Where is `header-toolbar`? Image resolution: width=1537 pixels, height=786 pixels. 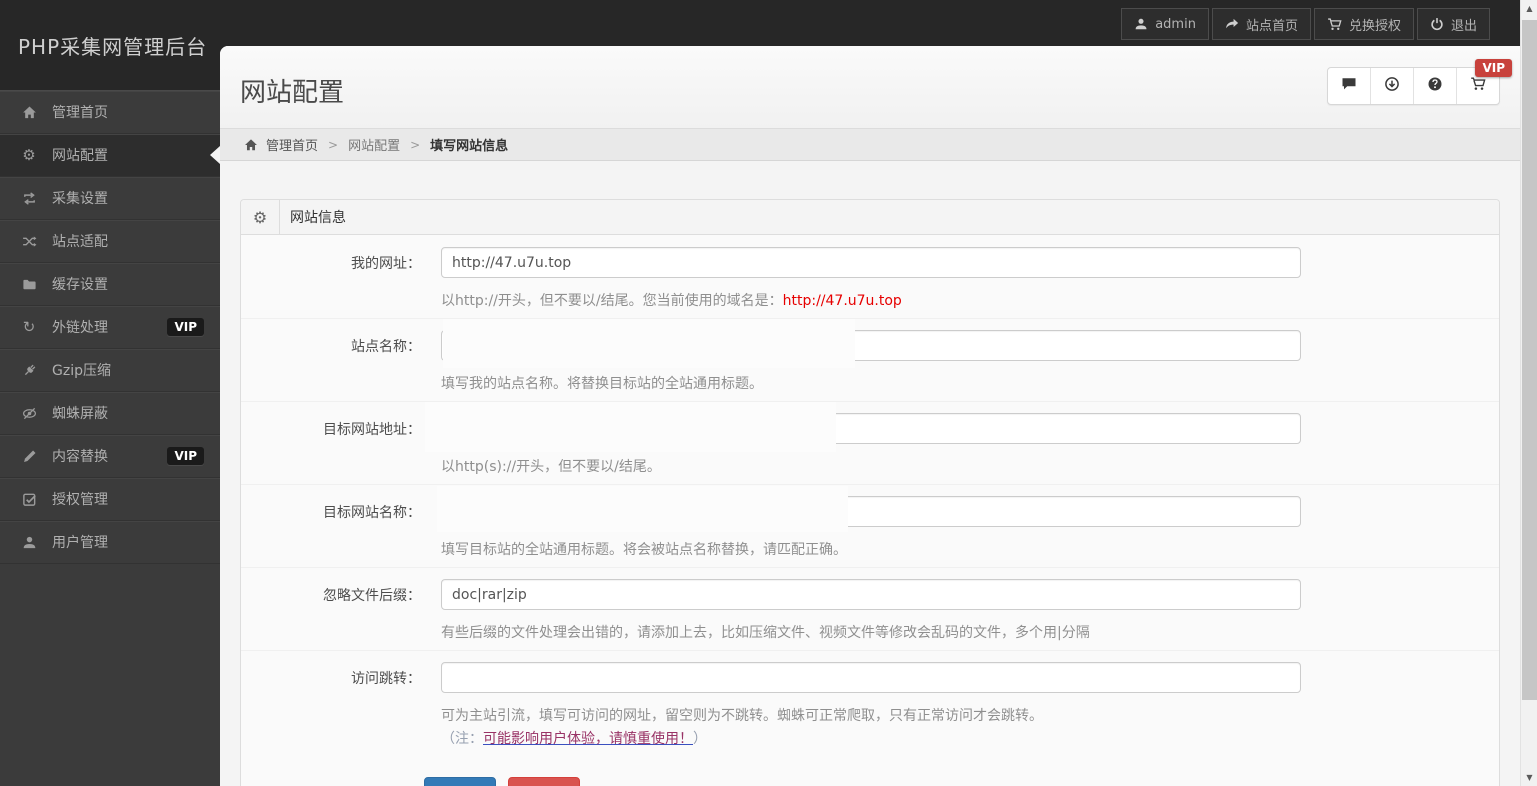
header-toolbar is located at coordinates (1413, 86).